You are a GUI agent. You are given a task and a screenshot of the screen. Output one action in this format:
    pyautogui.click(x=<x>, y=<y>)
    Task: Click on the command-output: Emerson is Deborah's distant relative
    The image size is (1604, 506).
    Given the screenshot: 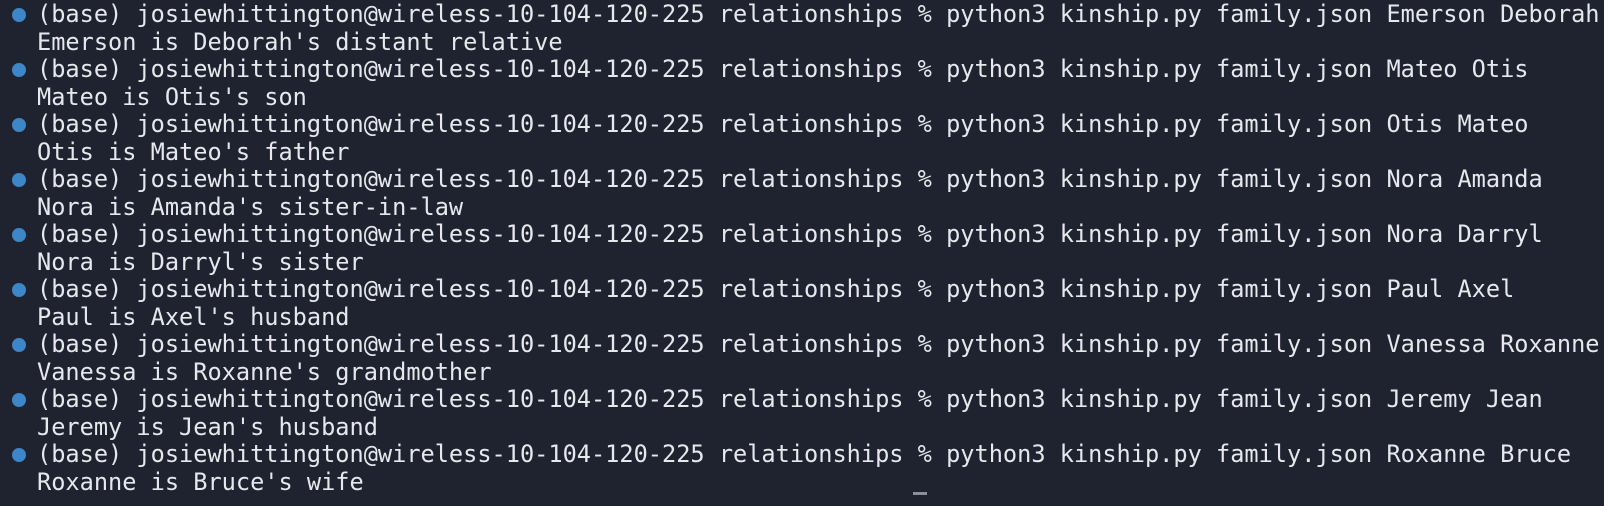 What is the action you would take?
    pyautogui.click(x=300, y=42)
    